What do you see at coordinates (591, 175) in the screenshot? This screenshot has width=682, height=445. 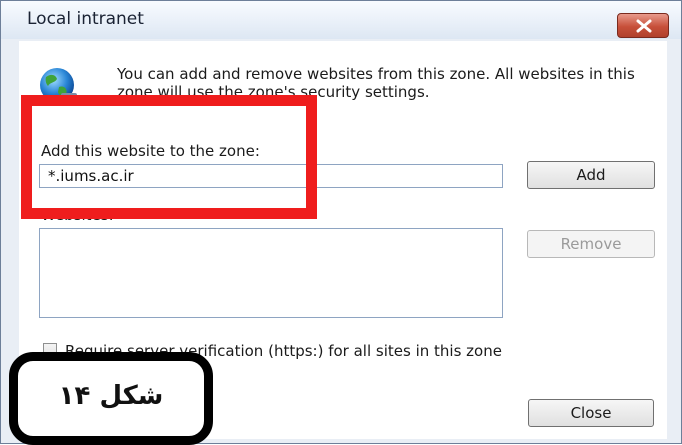 I see `add-button: Add` at bounding box center [591, 175].